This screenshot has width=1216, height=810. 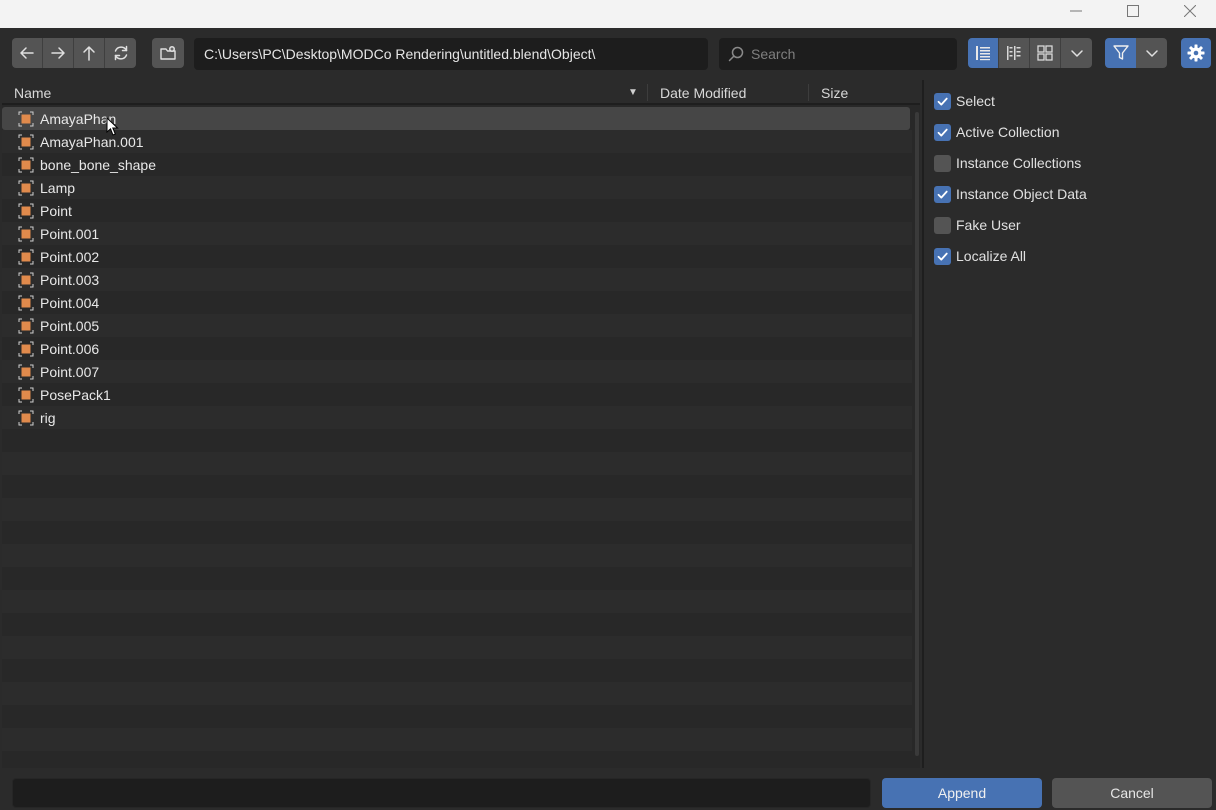 I want to click on option-label: Select, so click(x=975, y=101).